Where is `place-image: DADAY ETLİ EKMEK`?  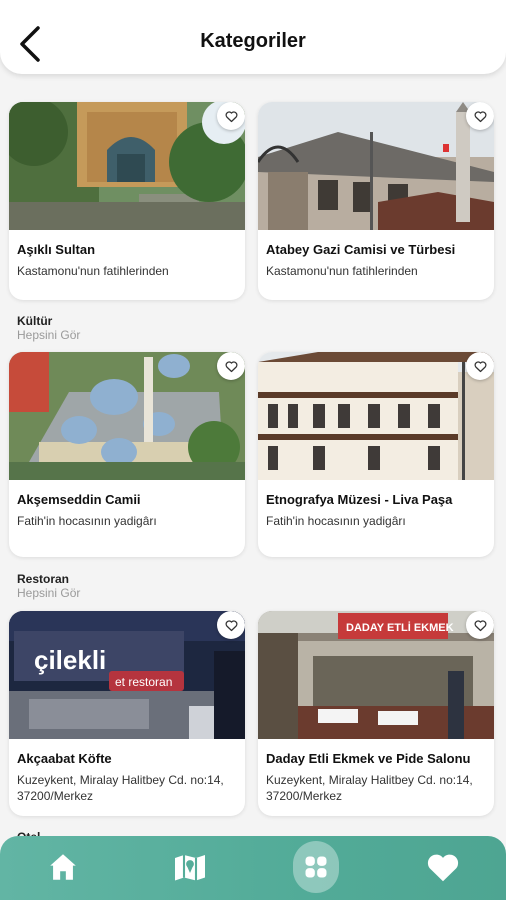 place-image: DADAY ETLİ EKMEK is located at coordinates (376, 675).